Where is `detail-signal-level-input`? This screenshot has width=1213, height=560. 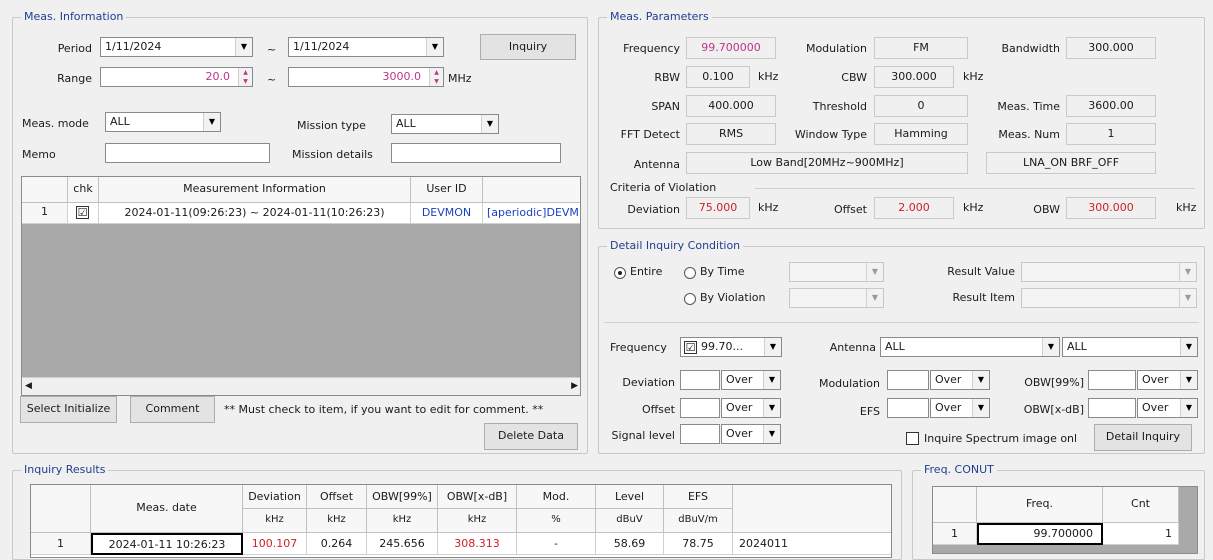
detail-signal-level-input is located at coordinates (700, 434).